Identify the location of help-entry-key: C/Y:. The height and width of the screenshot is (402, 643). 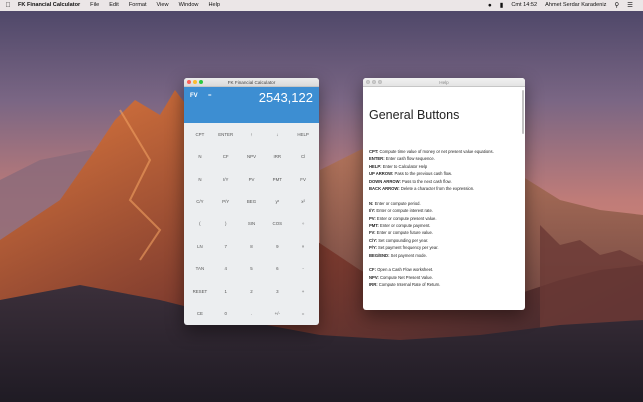
(373, 240).